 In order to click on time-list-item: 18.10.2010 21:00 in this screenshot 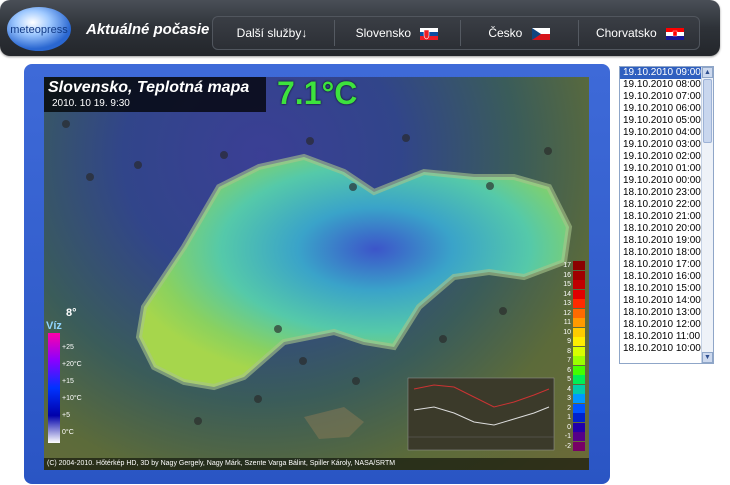, I will do `click(661, 217)`.